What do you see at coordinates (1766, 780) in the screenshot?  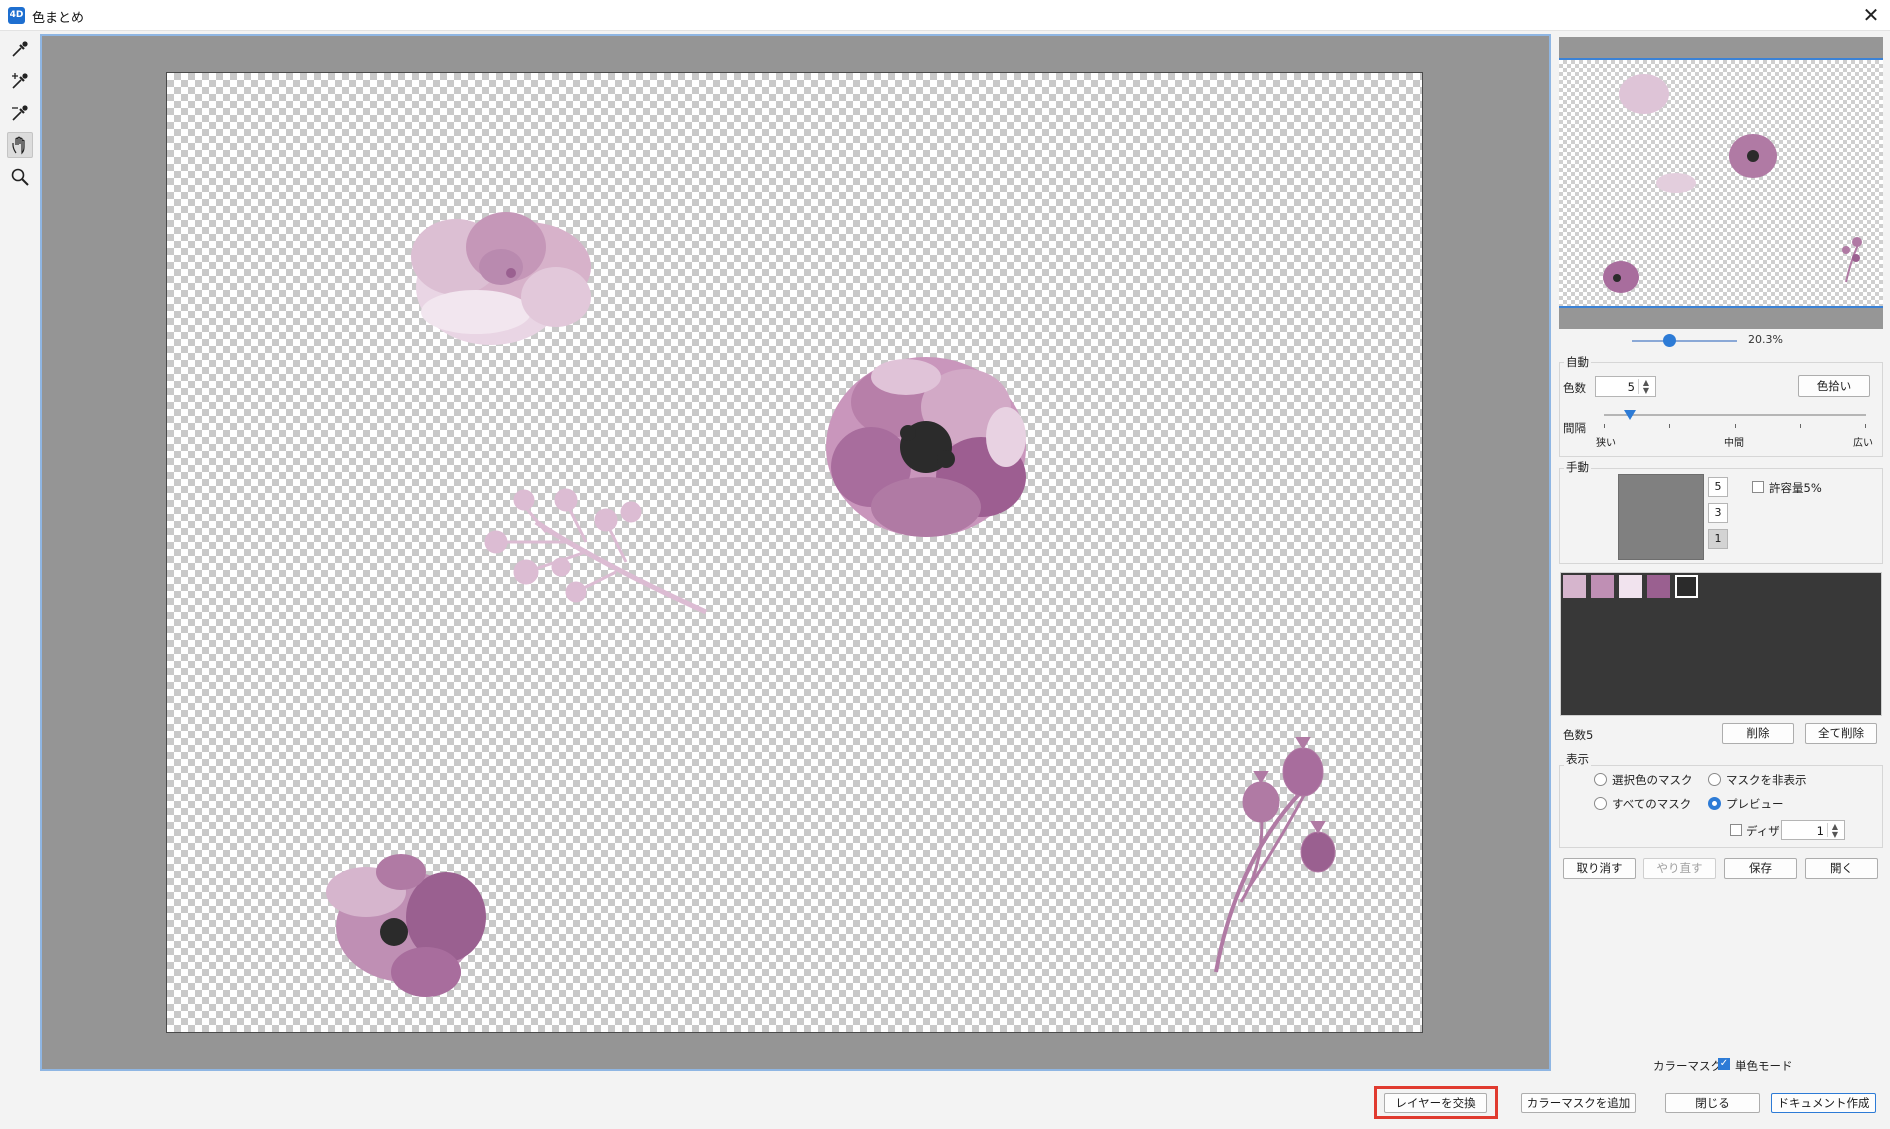 I see `hide-mask-label: マスクを非表示` at bounding box center [1766, 780].